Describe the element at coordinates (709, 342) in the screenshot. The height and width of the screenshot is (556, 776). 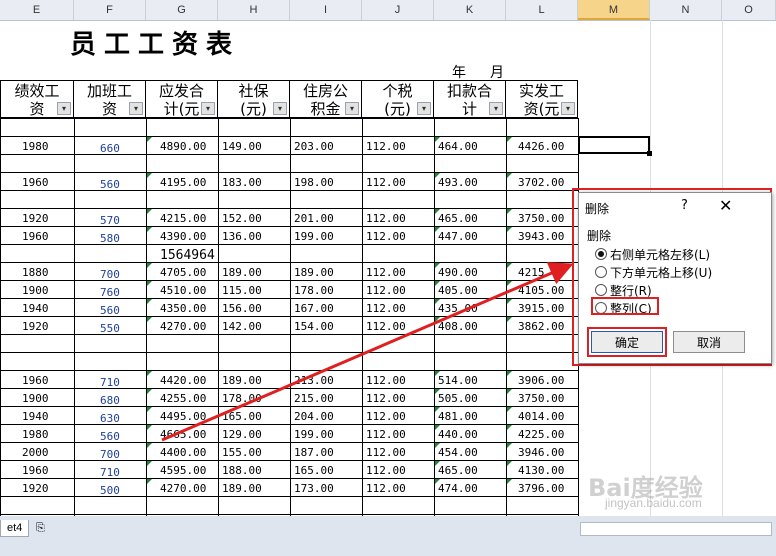
I see `cancel-button: 取消` at that location.